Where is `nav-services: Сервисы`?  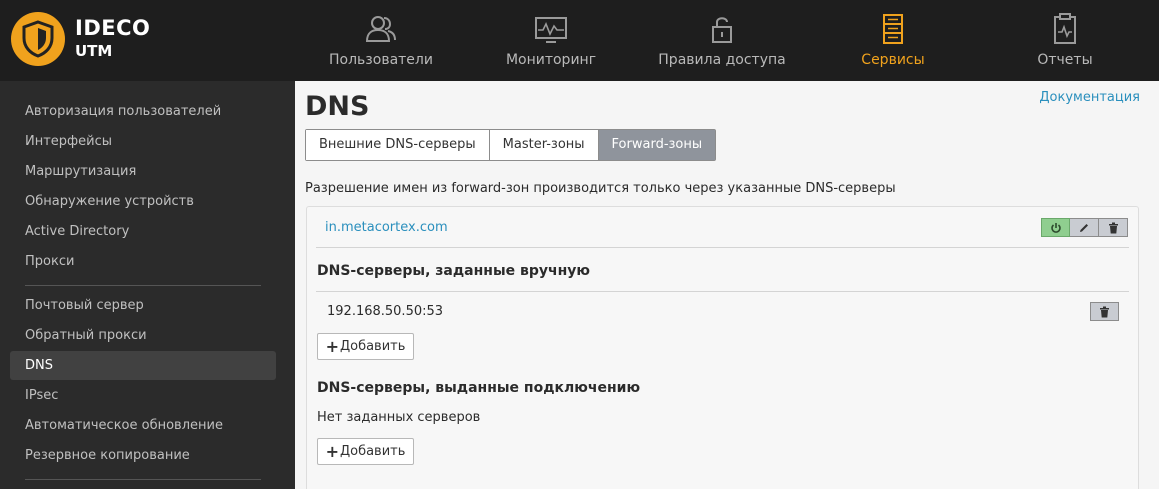 nav-services: Сервисы is located at coordinates (893, 40).